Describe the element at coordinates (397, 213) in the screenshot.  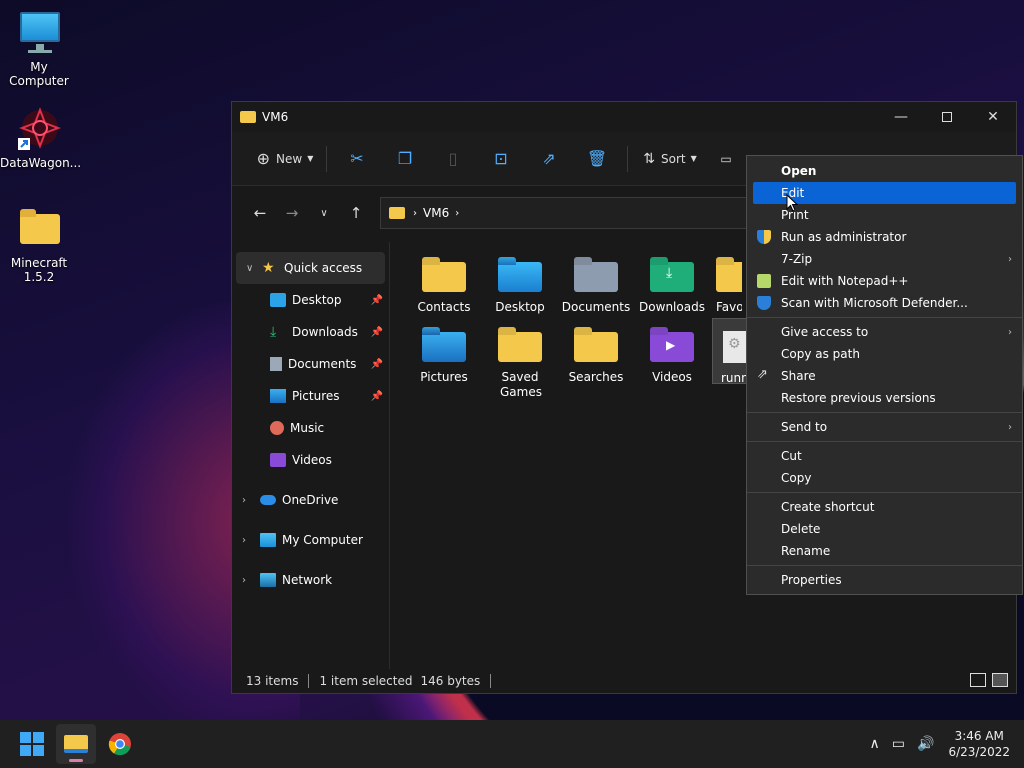
I see `folder-icon` at that location.